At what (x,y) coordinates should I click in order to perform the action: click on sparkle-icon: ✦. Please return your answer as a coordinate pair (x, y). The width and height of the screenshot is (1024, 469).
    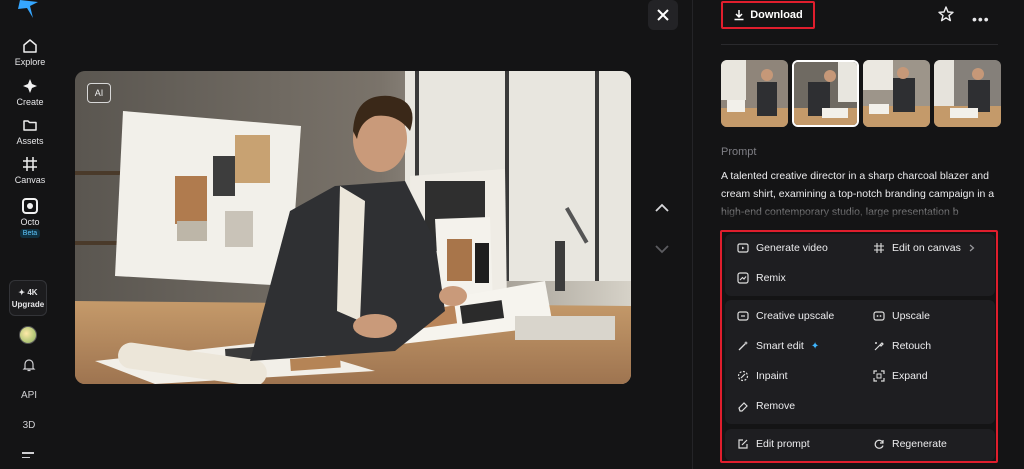
    Looking at the image, I should click on (815, 346).